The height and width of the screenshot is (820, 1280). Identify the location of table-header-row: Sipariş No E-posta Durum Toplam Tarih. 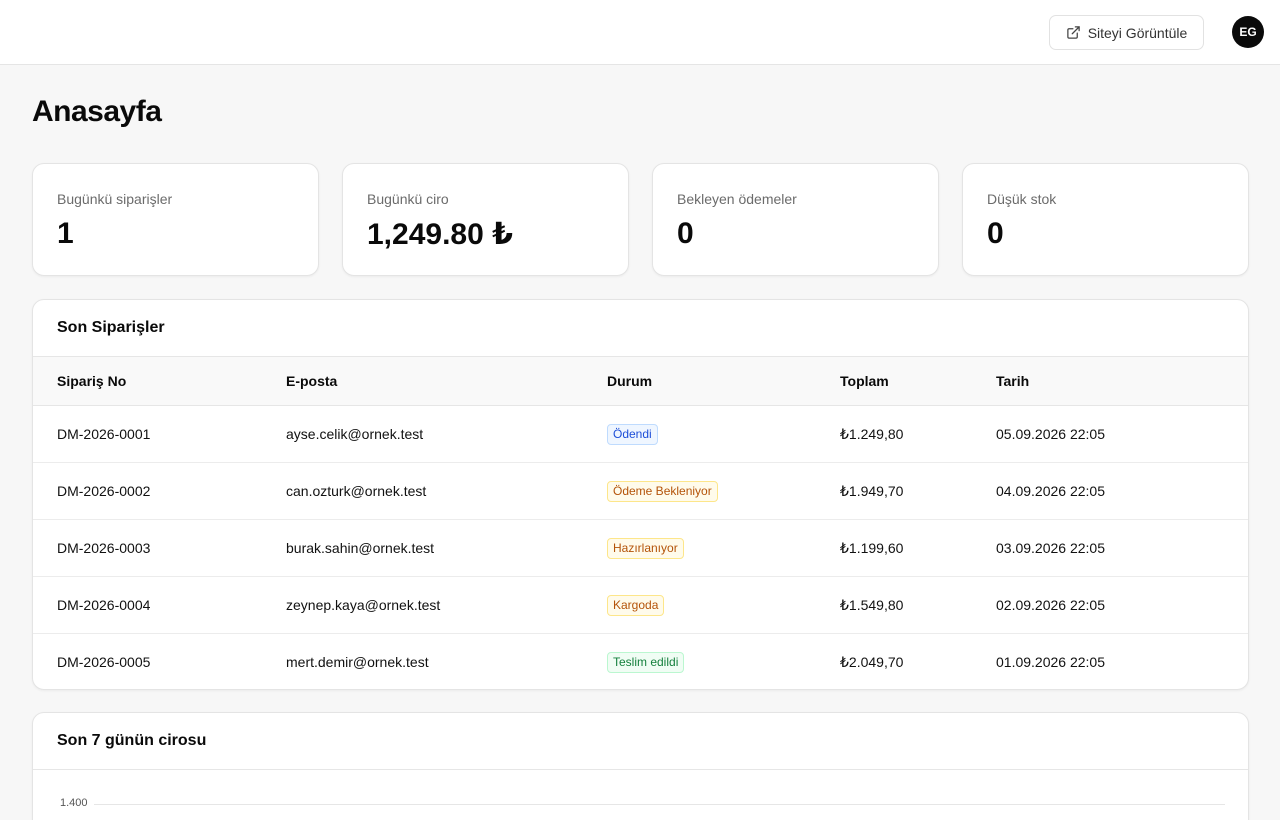
(640, 381).